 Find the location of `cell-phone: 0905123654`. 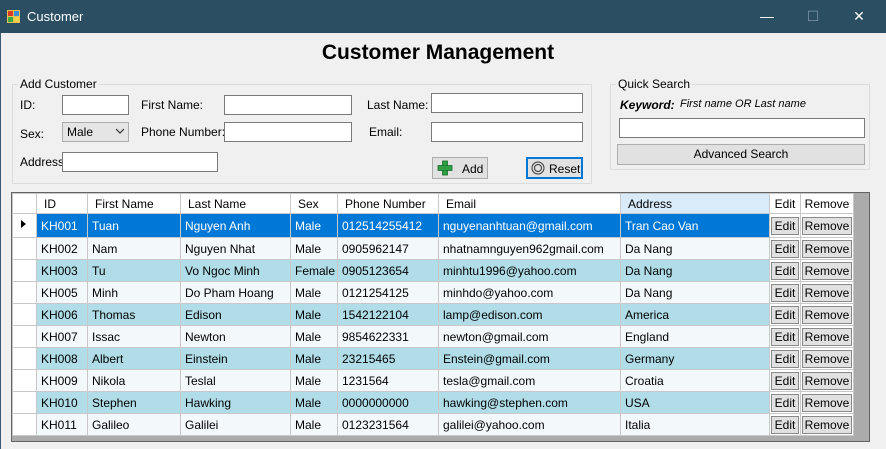

cell-phone: 0905123654 is located at coordinates (388, 270).